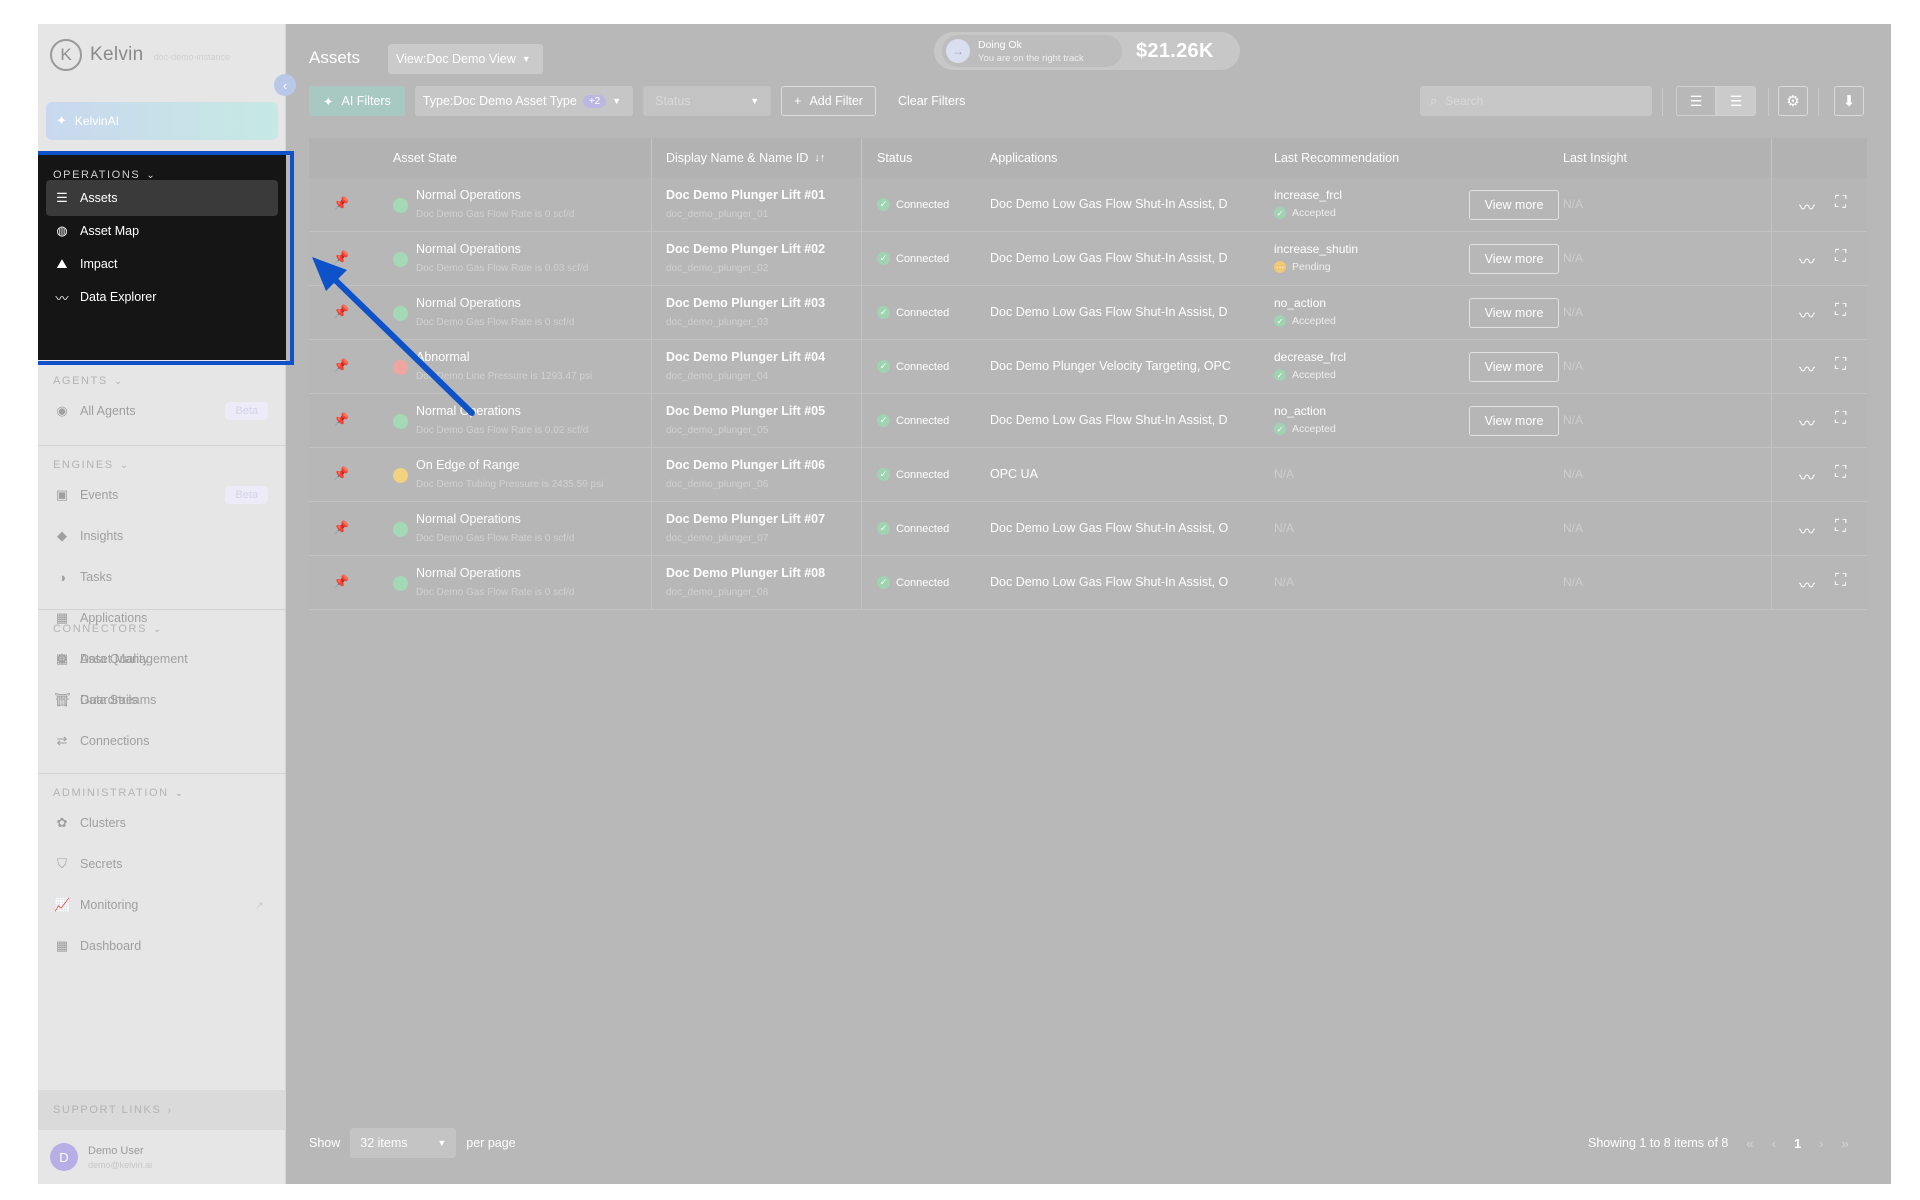 The image size is (1920, 1200). I want to click on list-view-toggle: ☰, so click(1736, 101).